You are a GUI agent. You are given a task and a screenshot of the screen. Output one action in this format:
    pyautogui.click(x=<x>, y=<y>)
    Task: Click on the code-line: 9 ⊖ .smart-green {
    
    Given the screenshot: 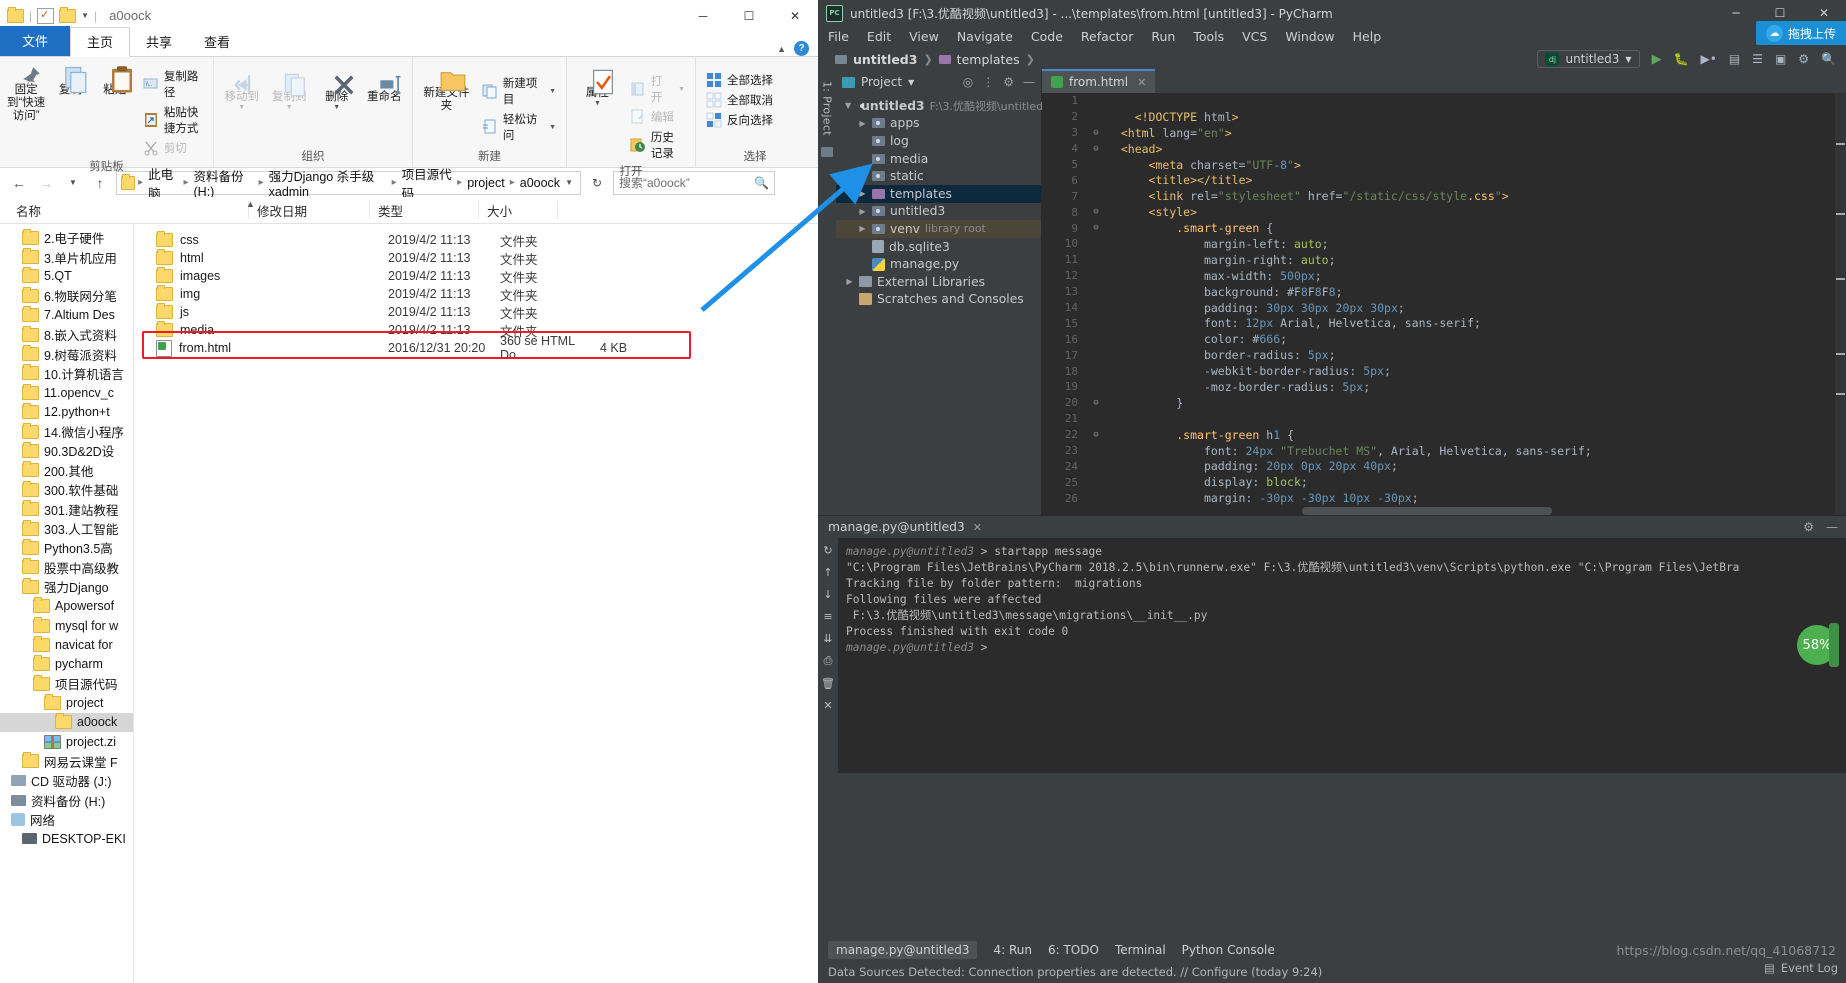 What is the action you would take?
    pyautogui.click(x=1444, y=228)
    